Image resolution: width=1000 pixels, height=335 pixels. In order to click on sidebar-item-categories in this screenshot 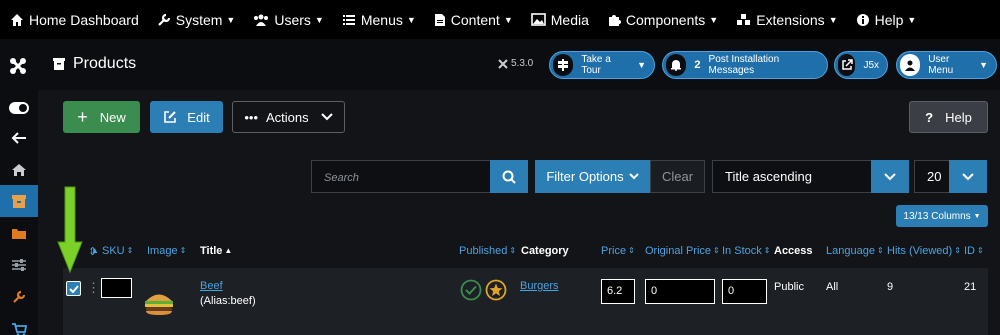, I will do `click(19, 233)`.